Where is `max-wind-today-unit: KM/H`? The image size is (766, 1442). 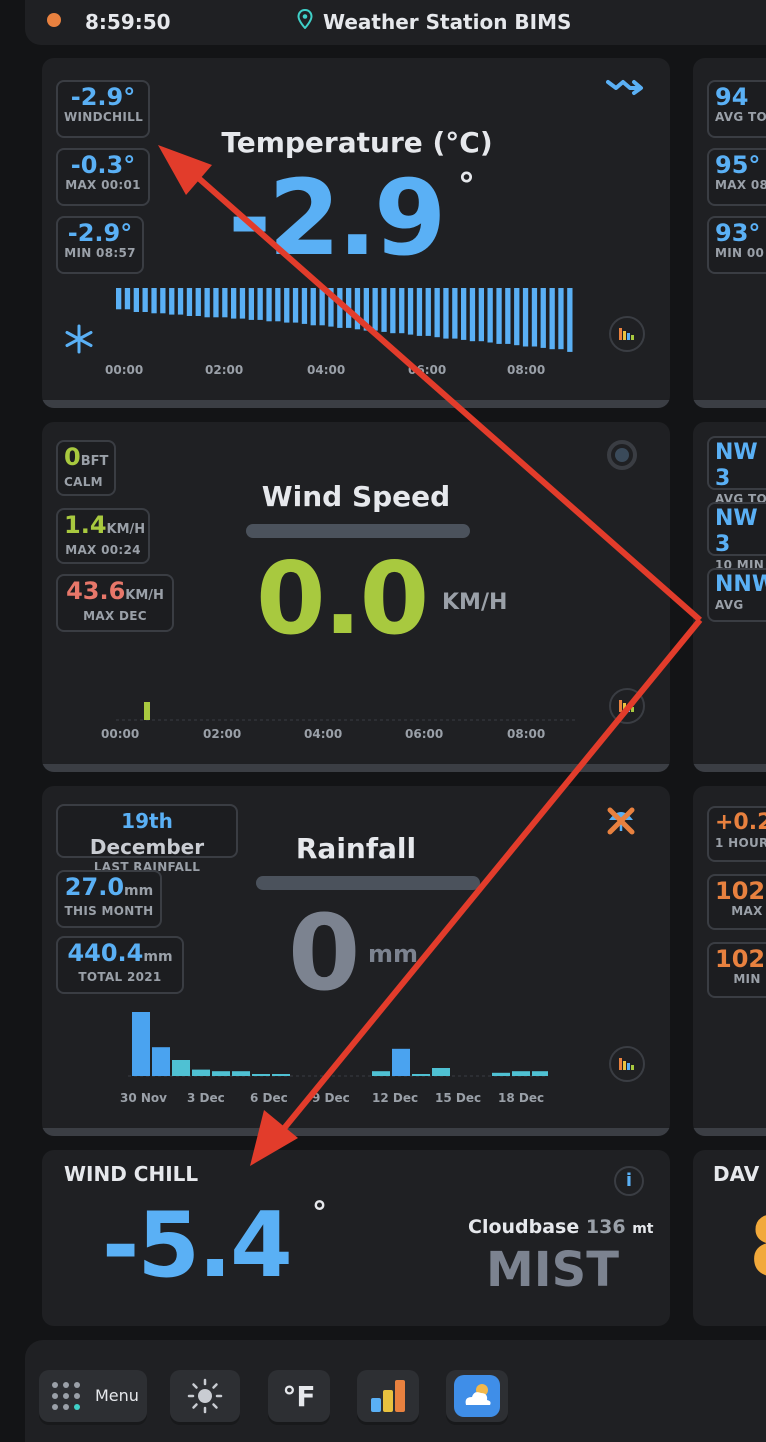 max-wind-today-unit: KM/H is located at coordinates (126, 529).